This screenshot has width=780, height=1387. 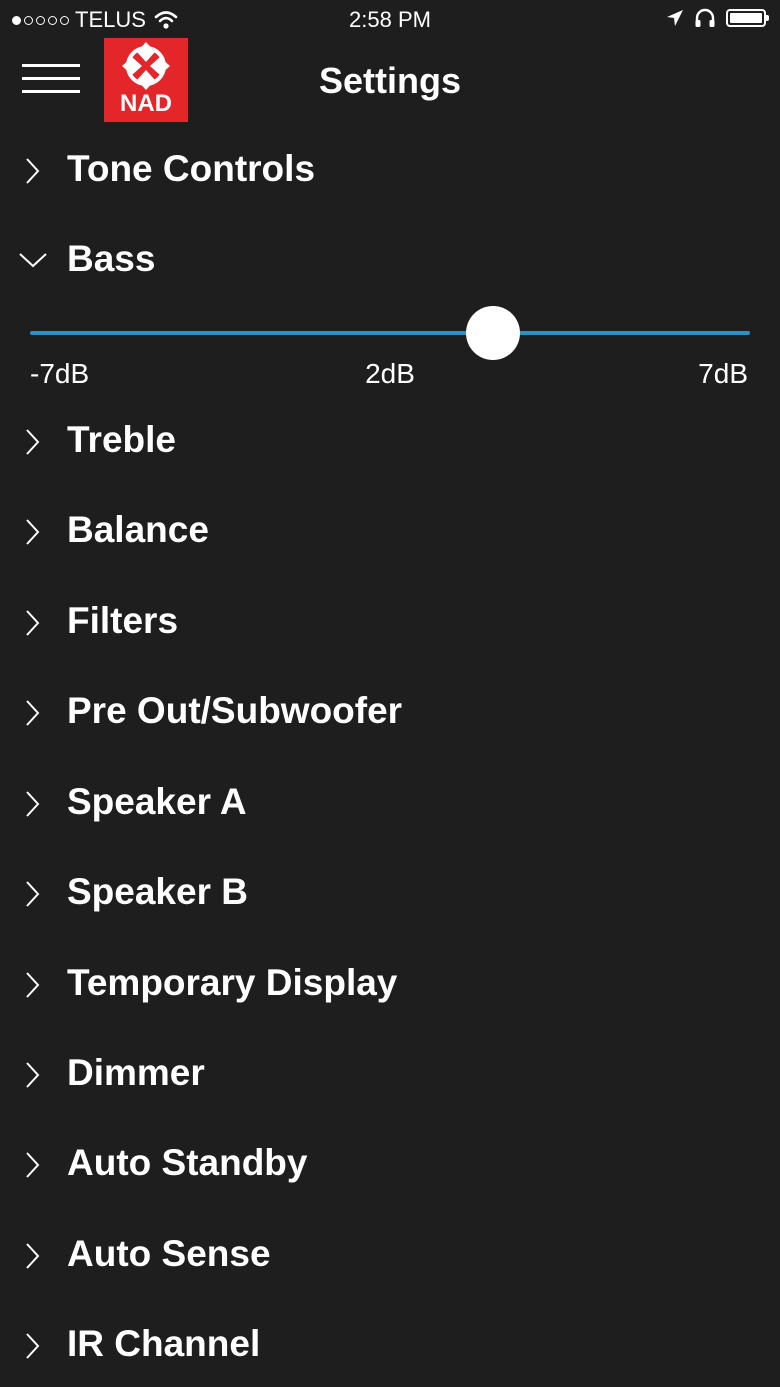 What do you see at coordinates (157, 801) in the screenshot?
I see `section-label: Speaker A` at bounding box center [157, 801].